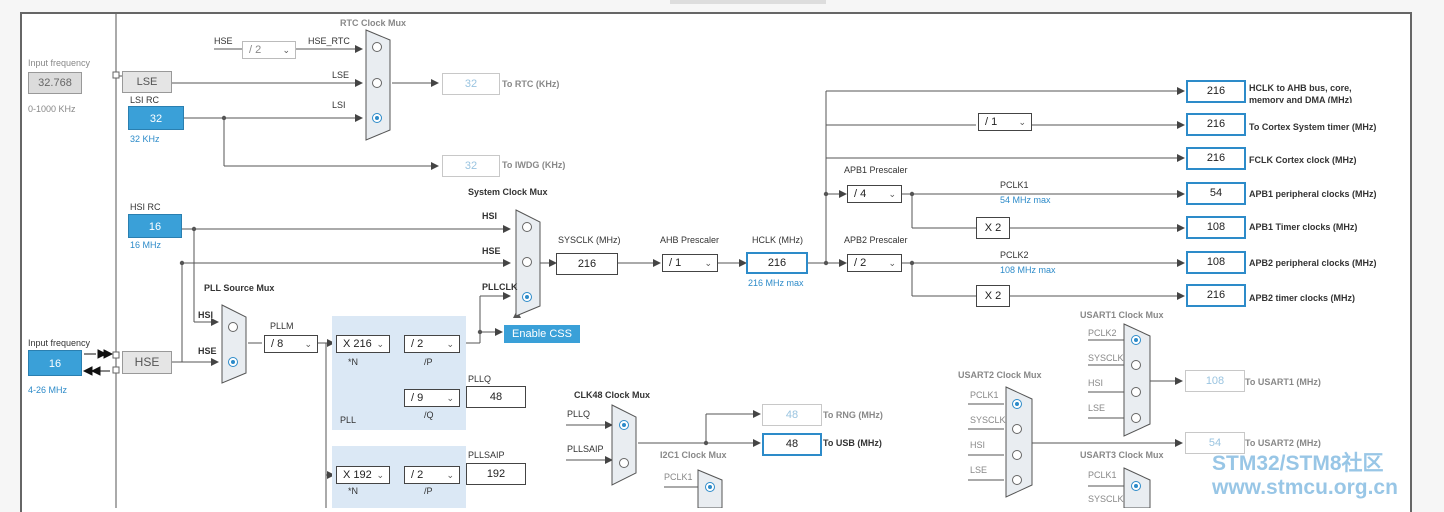  What do you see at coordinates (147, 362) in the screenshot?
I see `hse-source-block: HSE` at bounding box center [147, 362].